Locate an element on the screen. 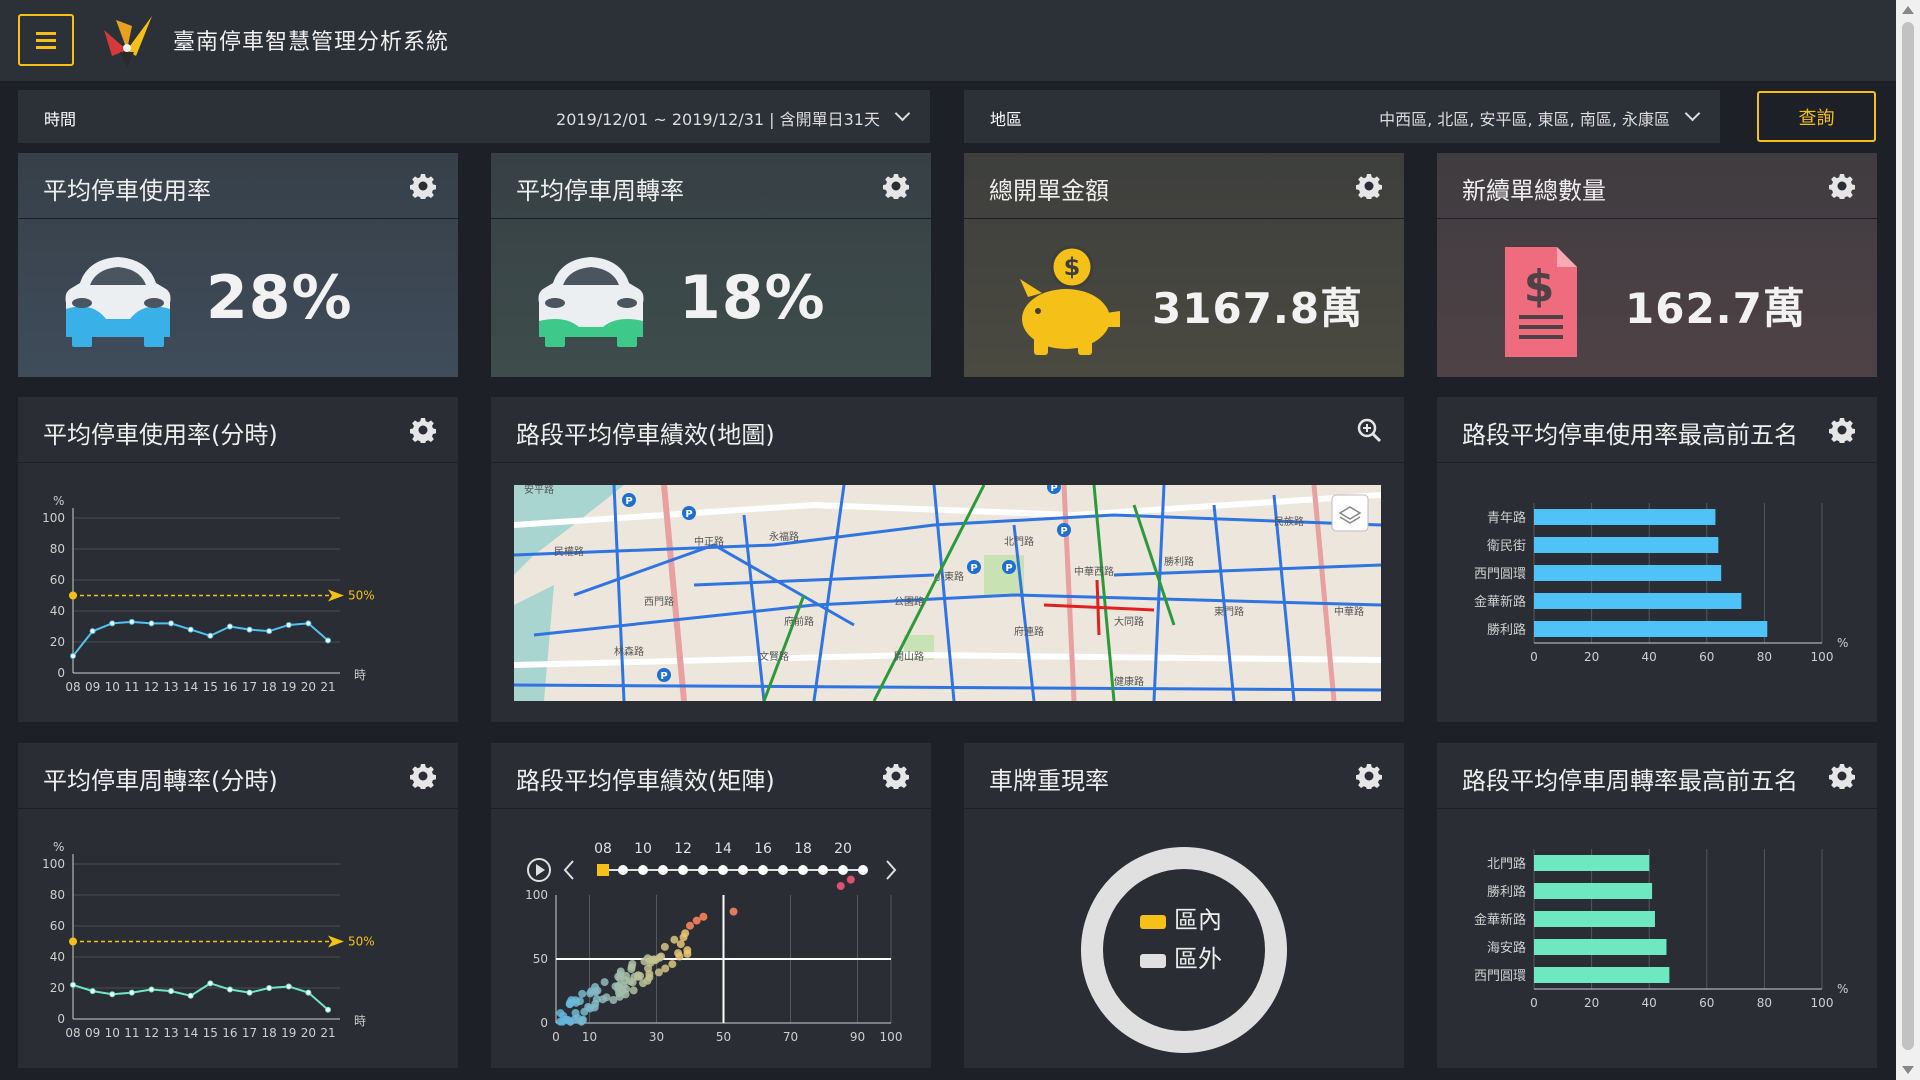  map-street-label: 府前路 is located at coordinates (799, 621).